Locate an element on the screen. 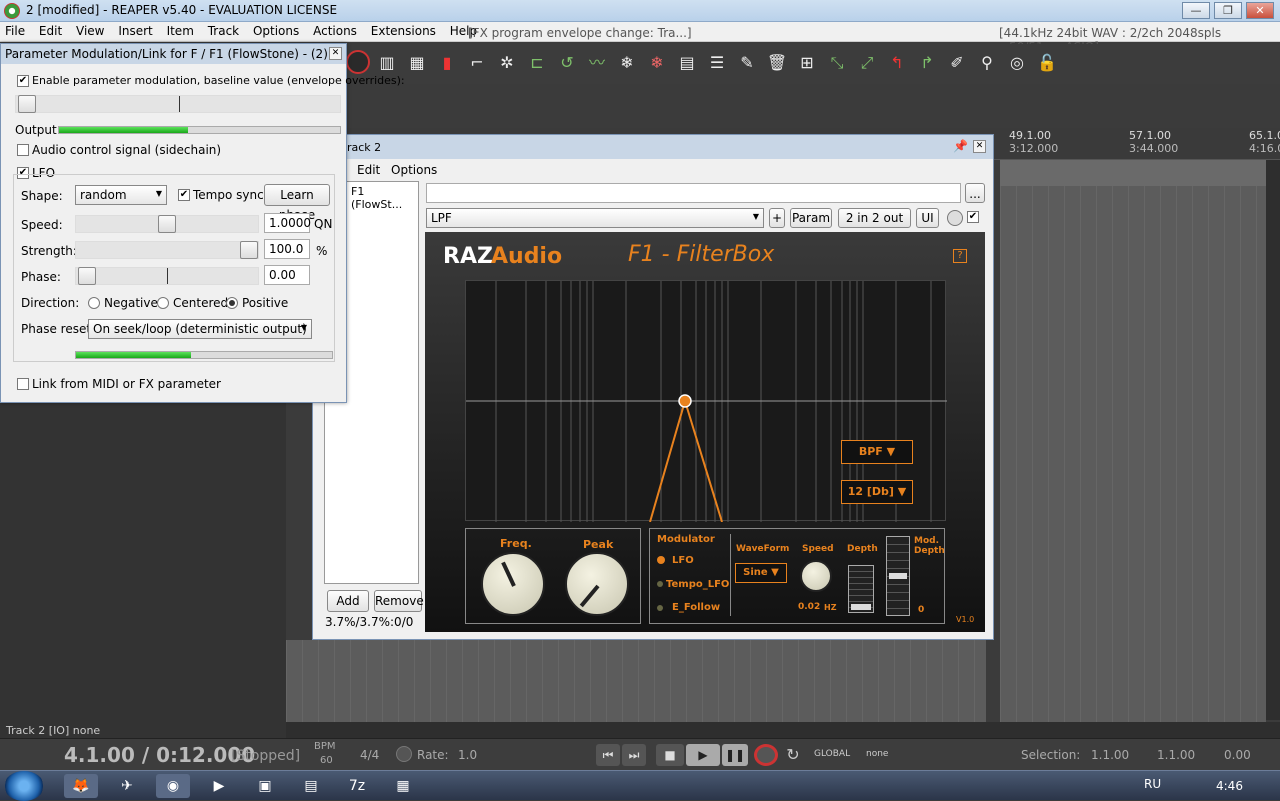  lines-icon: ☰ is located at coordinates (717, 63).